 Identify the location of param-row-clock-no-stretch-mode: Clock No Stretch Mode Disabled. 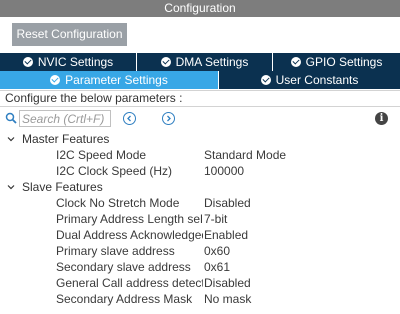
(200, 203).